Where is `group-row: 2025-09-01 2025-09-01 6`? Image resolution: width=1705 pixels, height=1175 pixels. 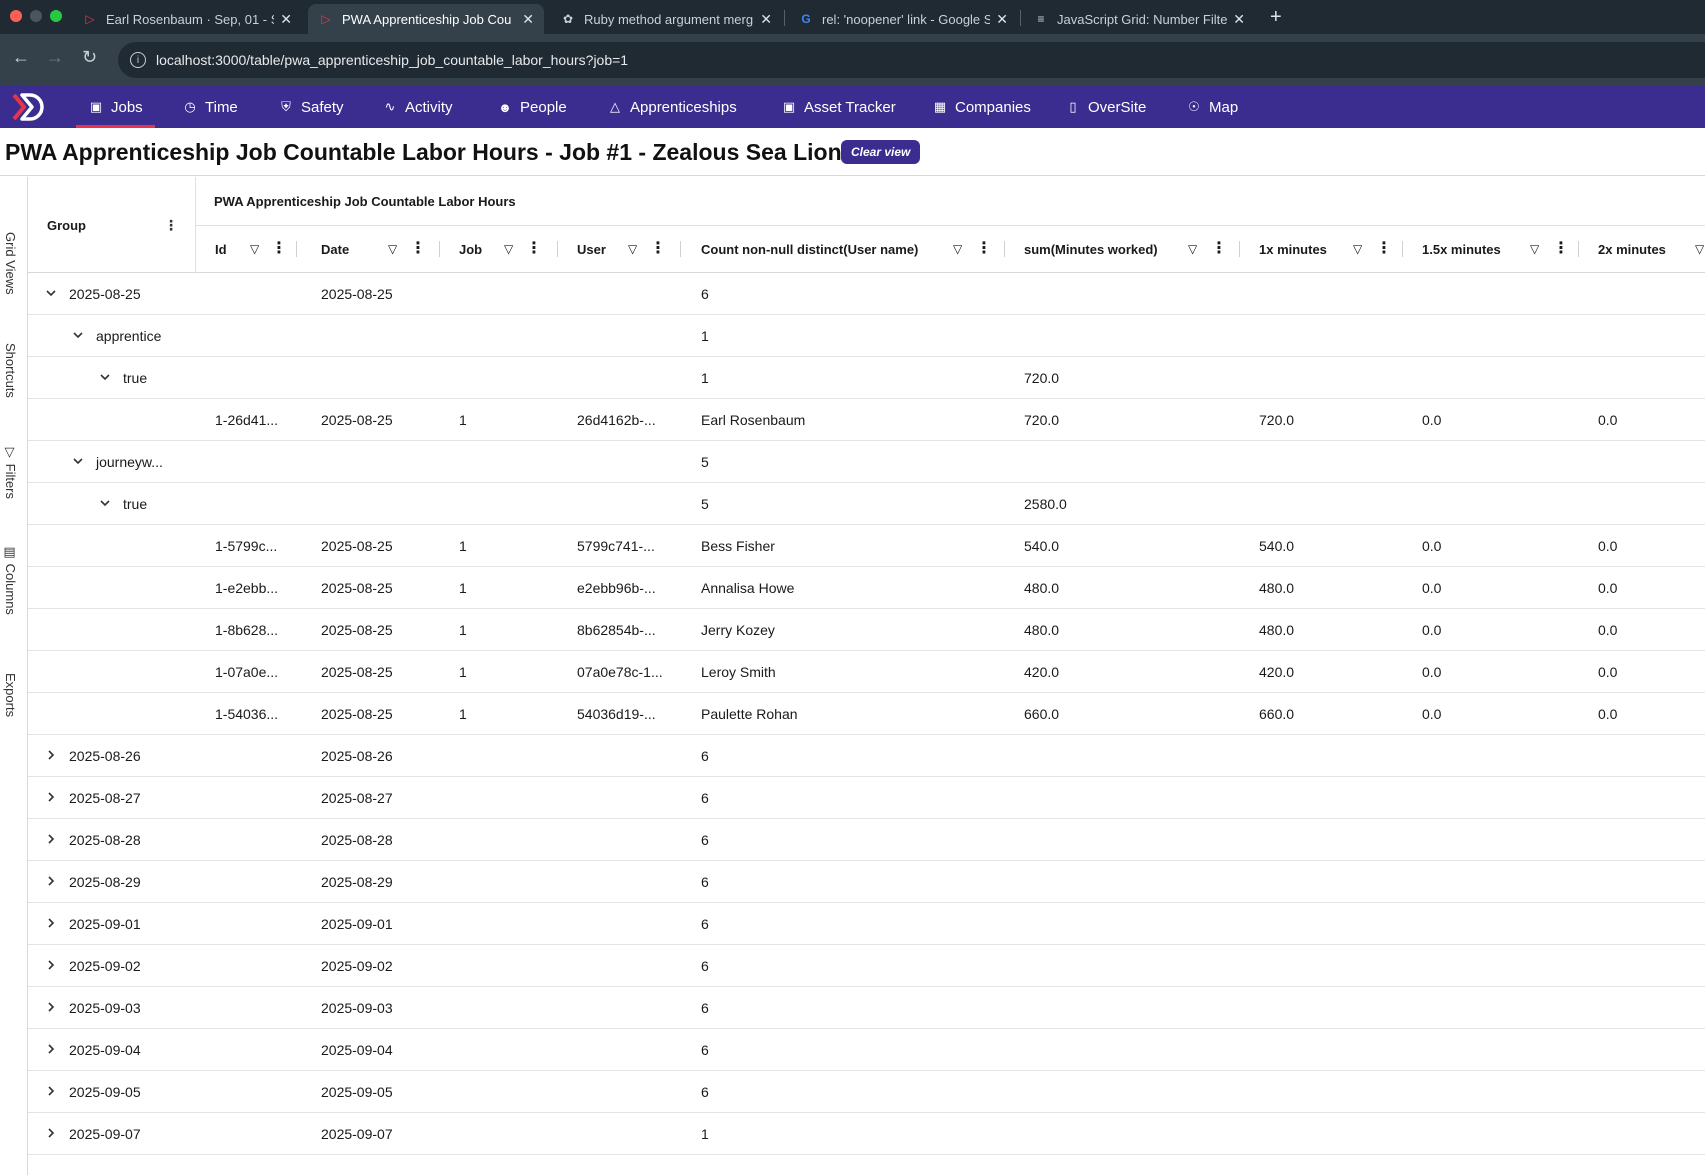
group-row: 2025-09-01 2025-09-01 6 is located at coordinates (866, 924).